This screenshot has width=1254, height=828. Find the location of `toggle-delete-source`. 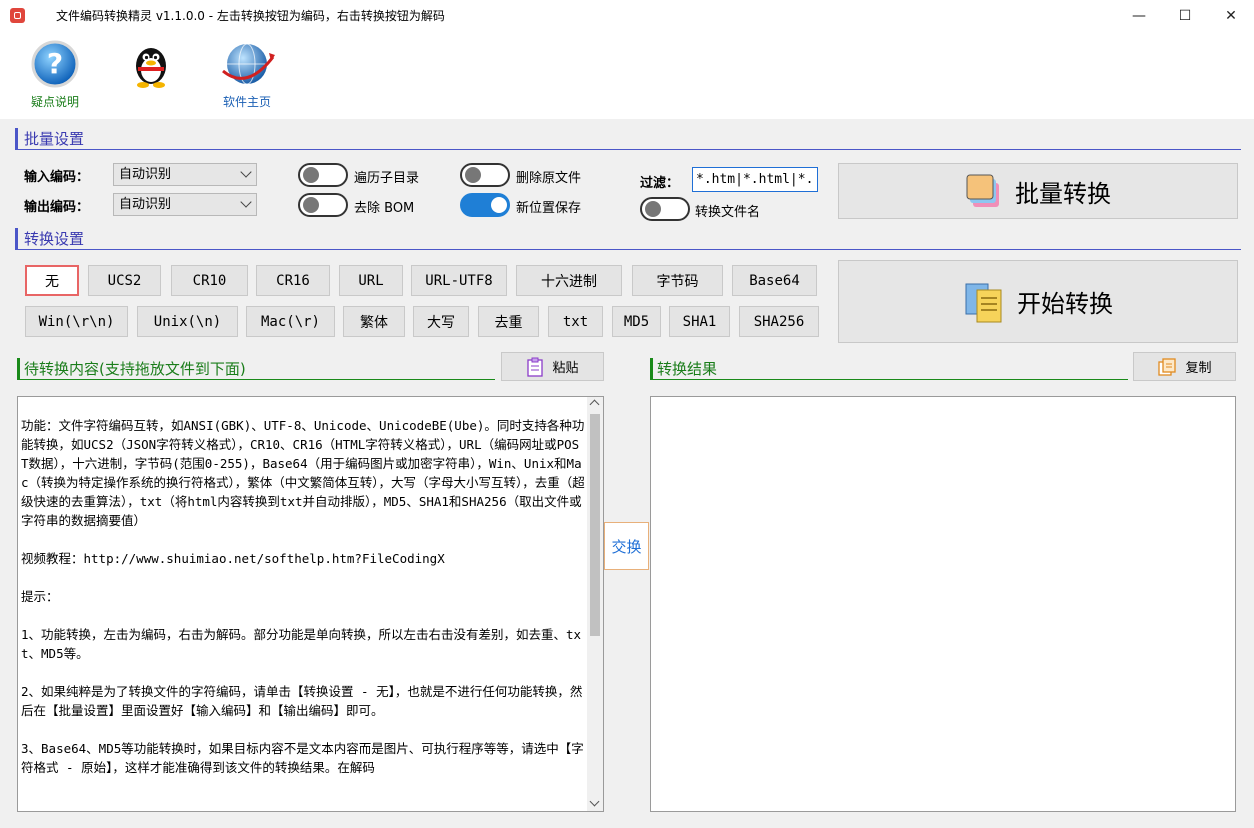

toggle-delete-source is located at coordinates (485, 175).